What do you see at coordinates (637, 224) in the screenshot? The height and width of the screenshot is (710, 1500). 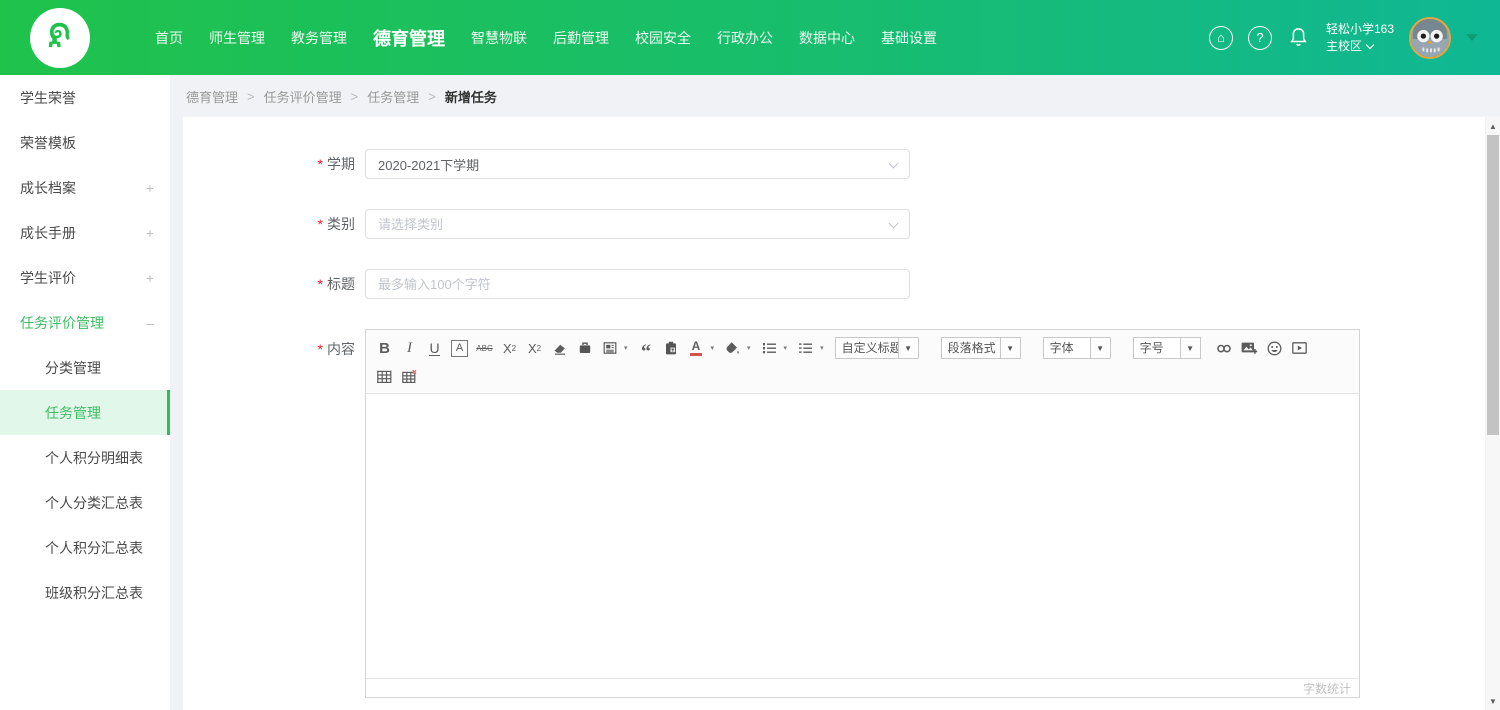 I see `category-select-input` at bounding box center [637, 224].